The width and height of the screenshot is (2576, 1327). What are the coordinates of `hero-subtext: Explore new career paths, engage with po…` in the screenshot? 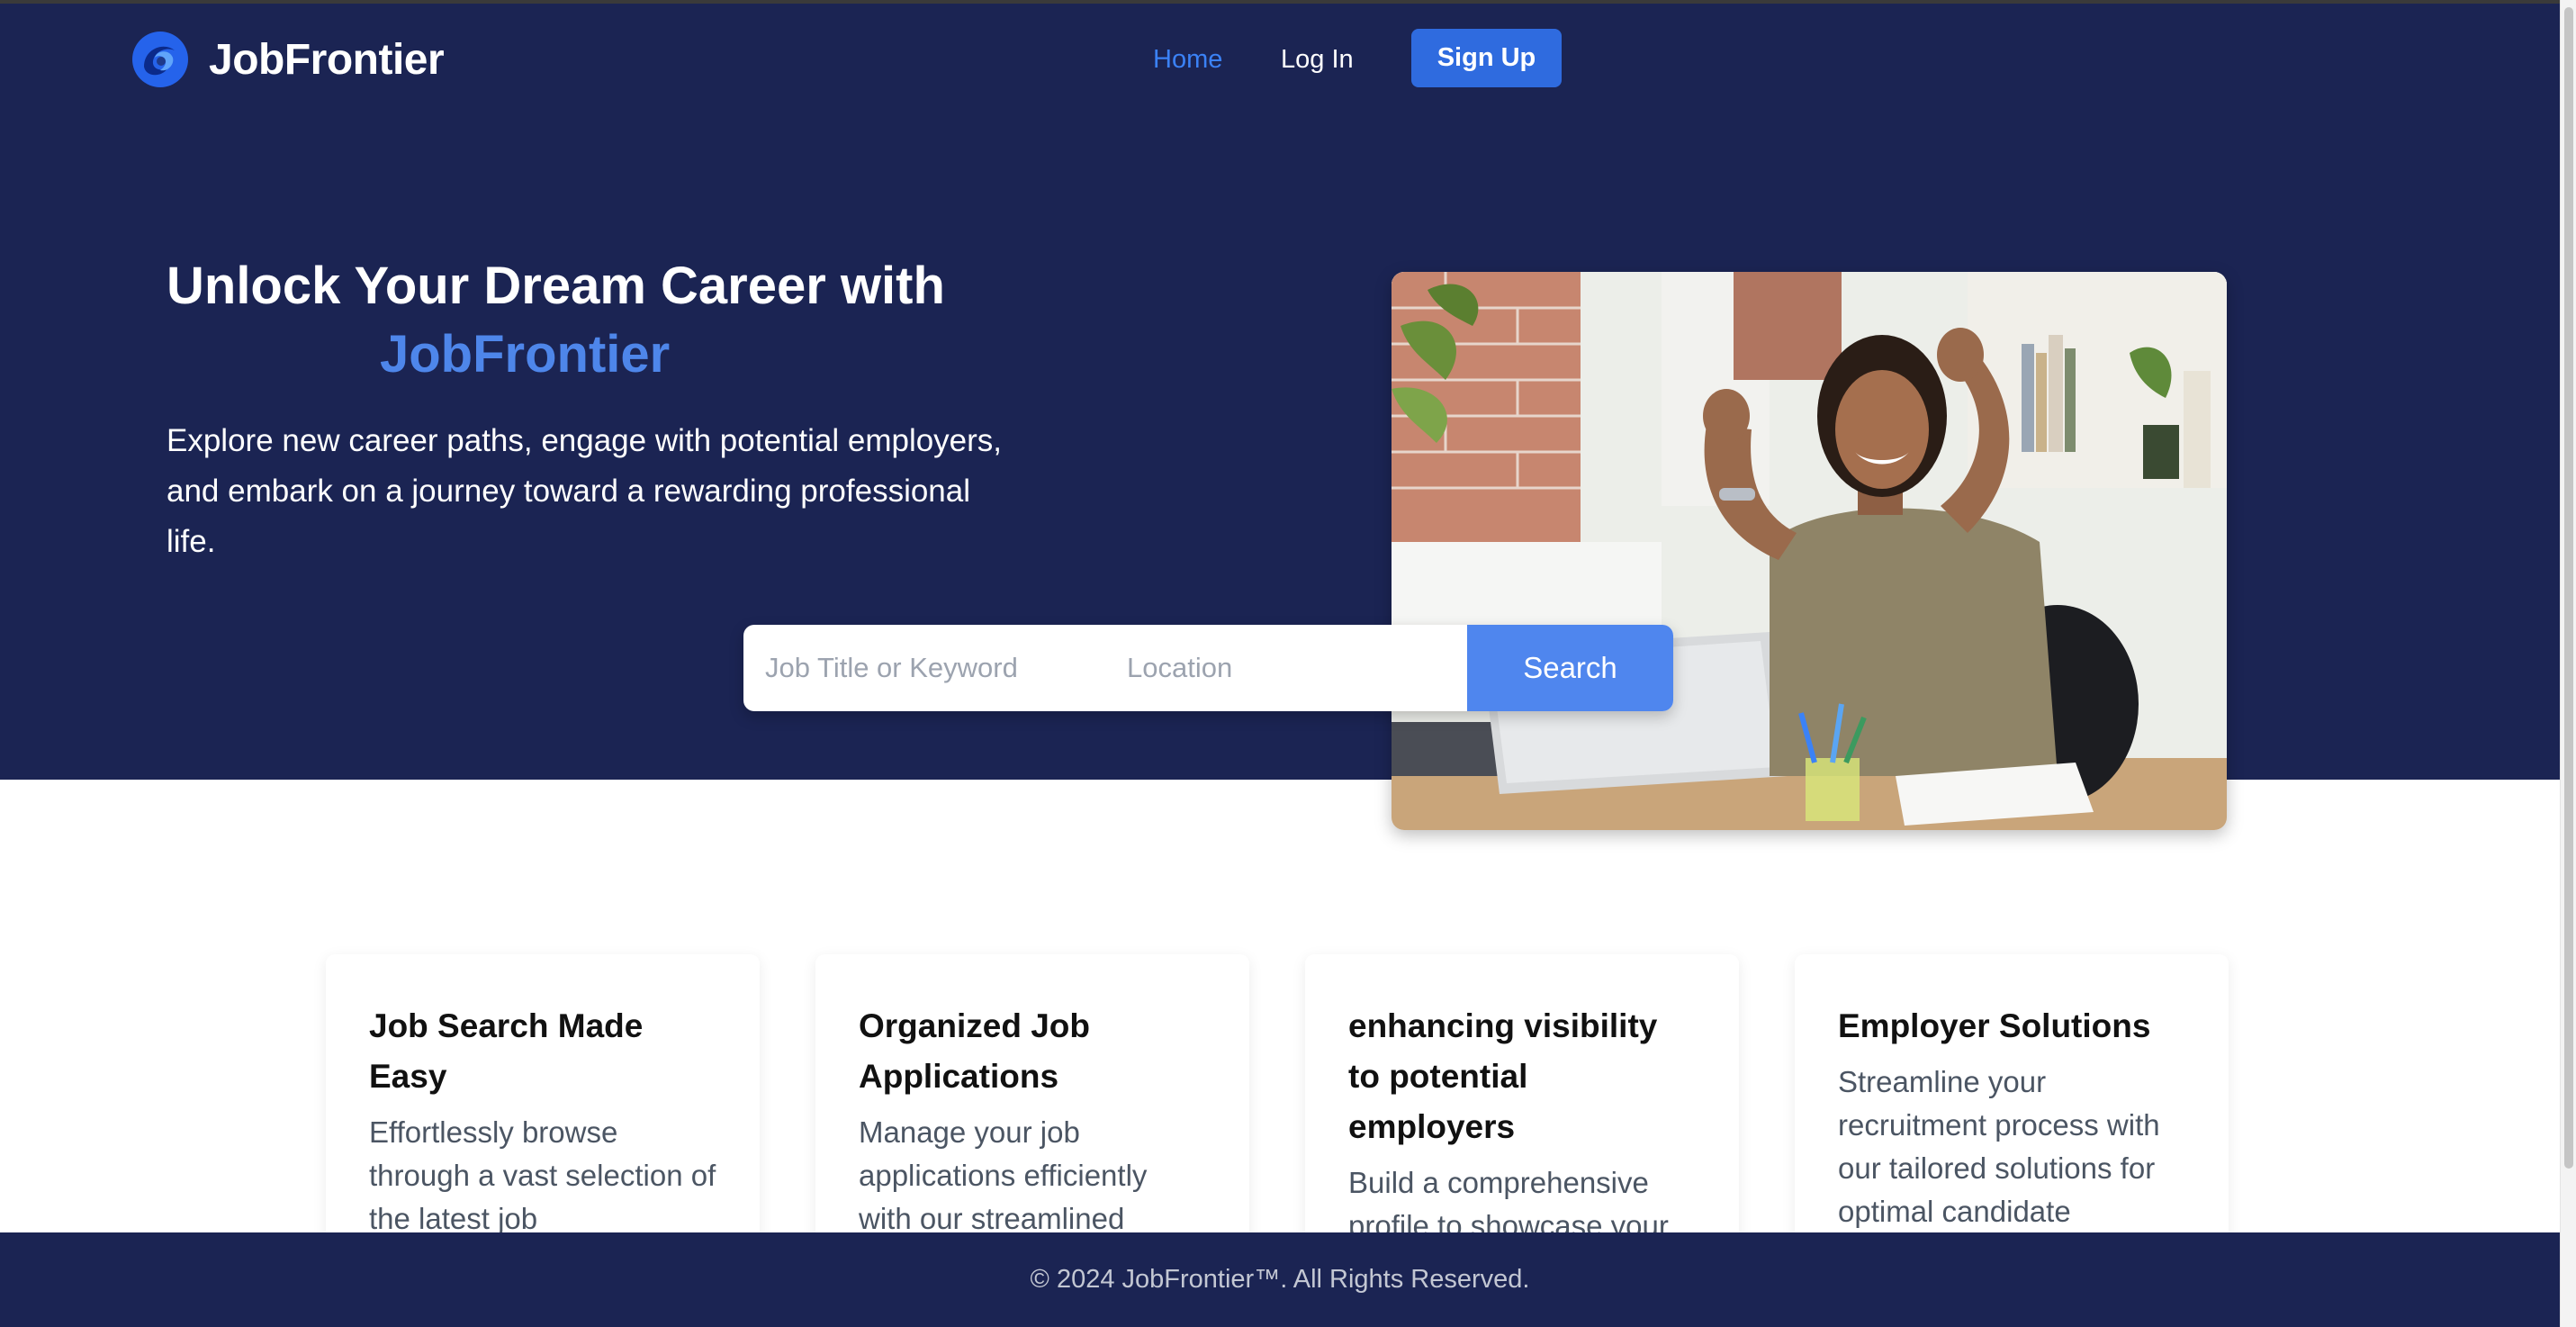 It's located at (585, 491).